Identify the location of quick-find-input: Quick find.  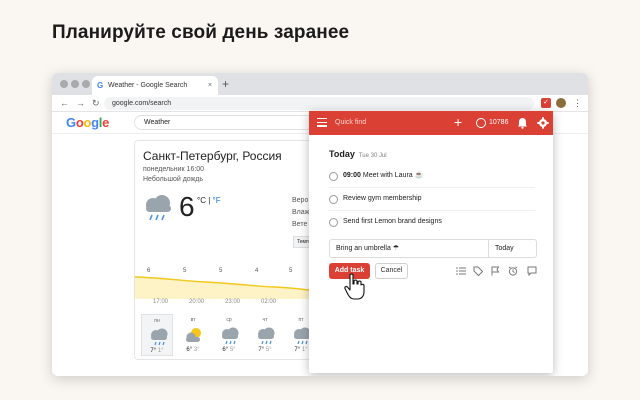
(350, 123).